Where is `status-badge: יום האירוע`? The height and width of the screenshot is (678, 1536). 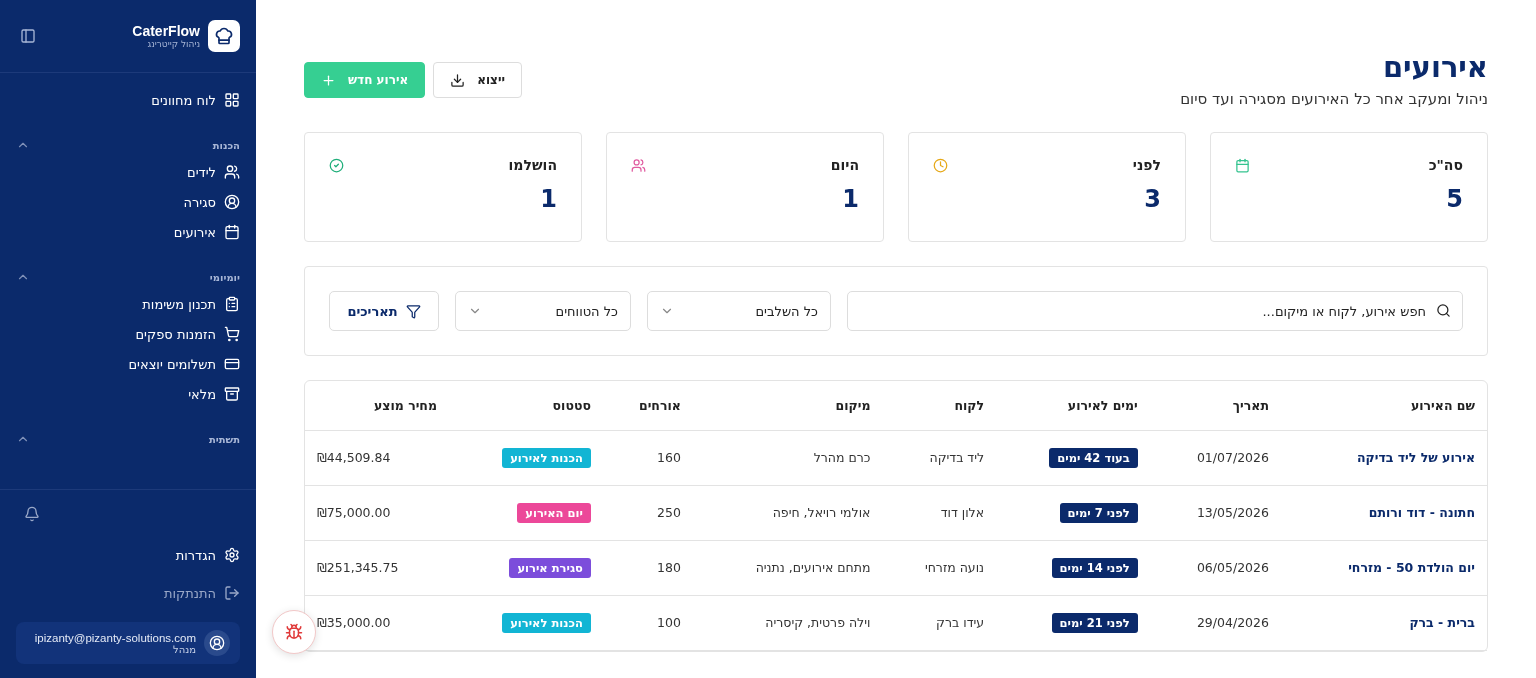
status-badge: יום האירוע is located at coordinates (554, 512).